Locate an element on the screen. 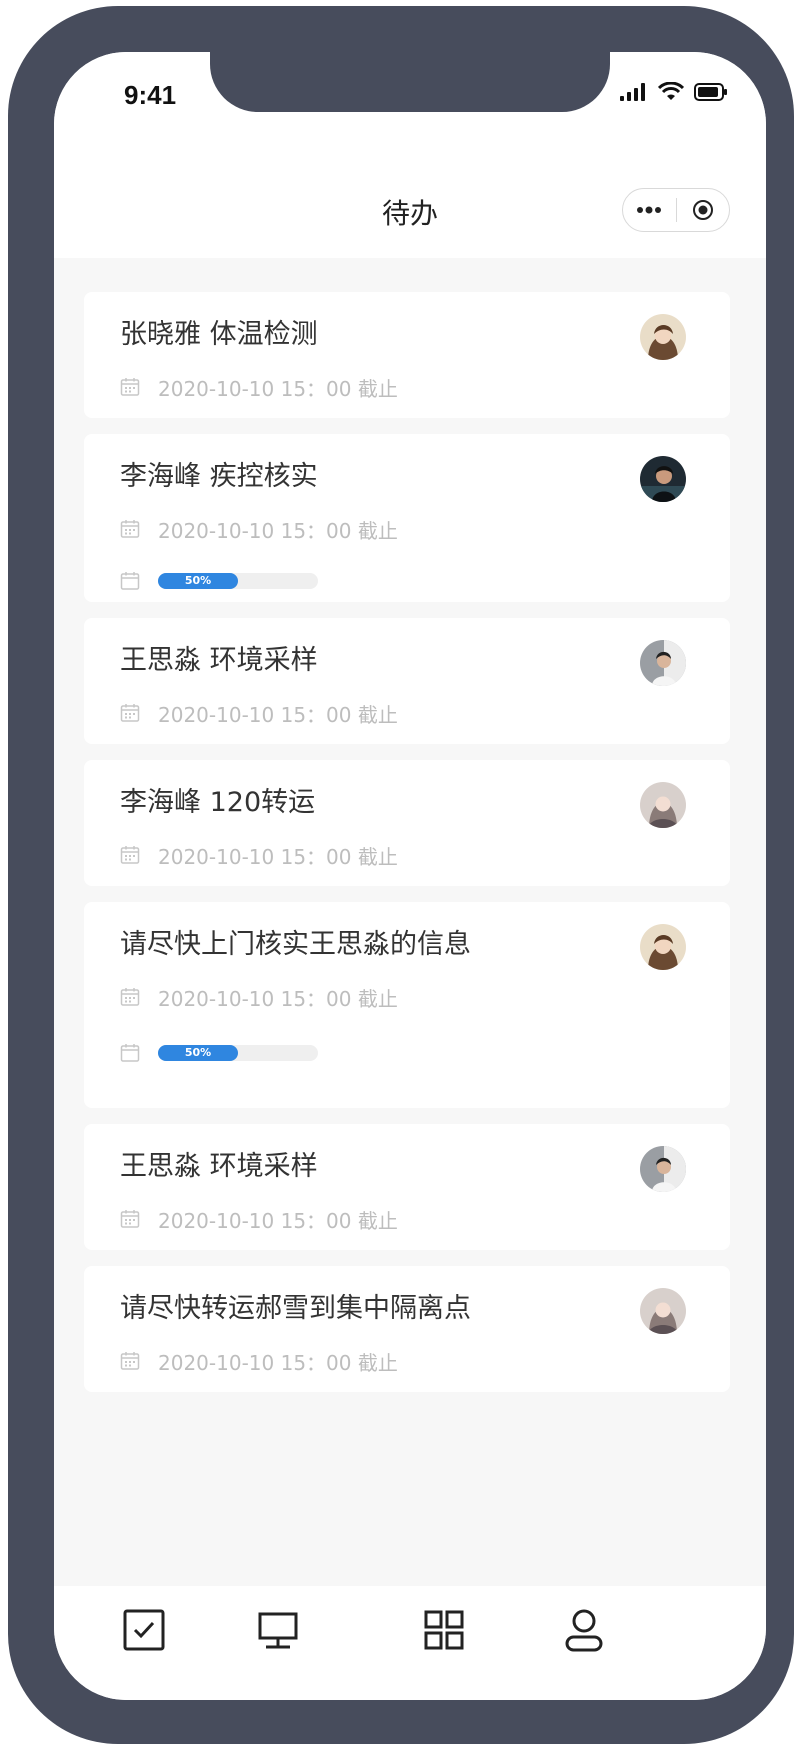  notch is located at coordinates (410, 82).